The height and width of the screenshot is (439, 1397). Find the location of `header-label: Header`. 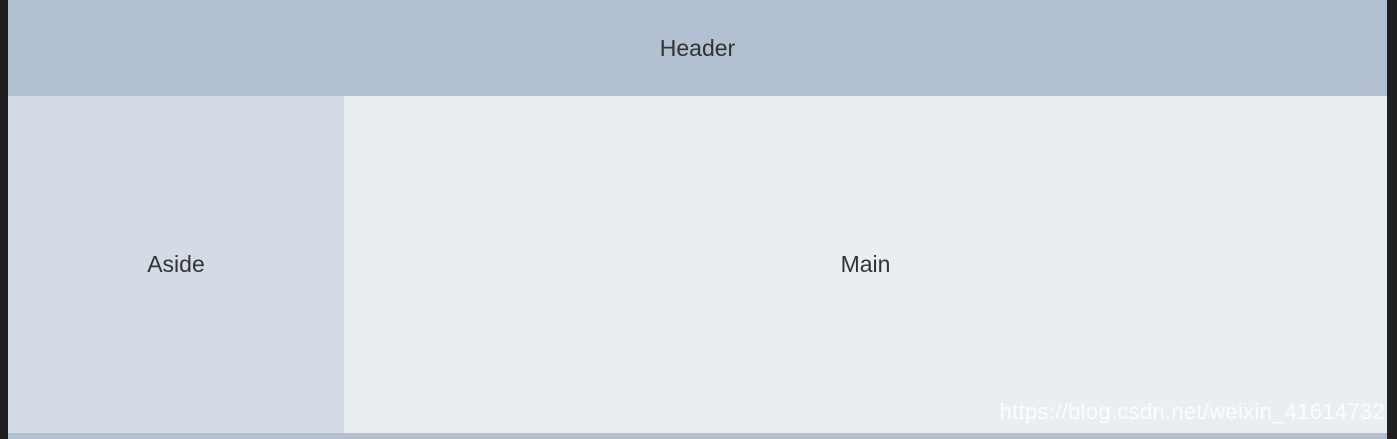

header-label: Header is located at coordinates (697, 47).